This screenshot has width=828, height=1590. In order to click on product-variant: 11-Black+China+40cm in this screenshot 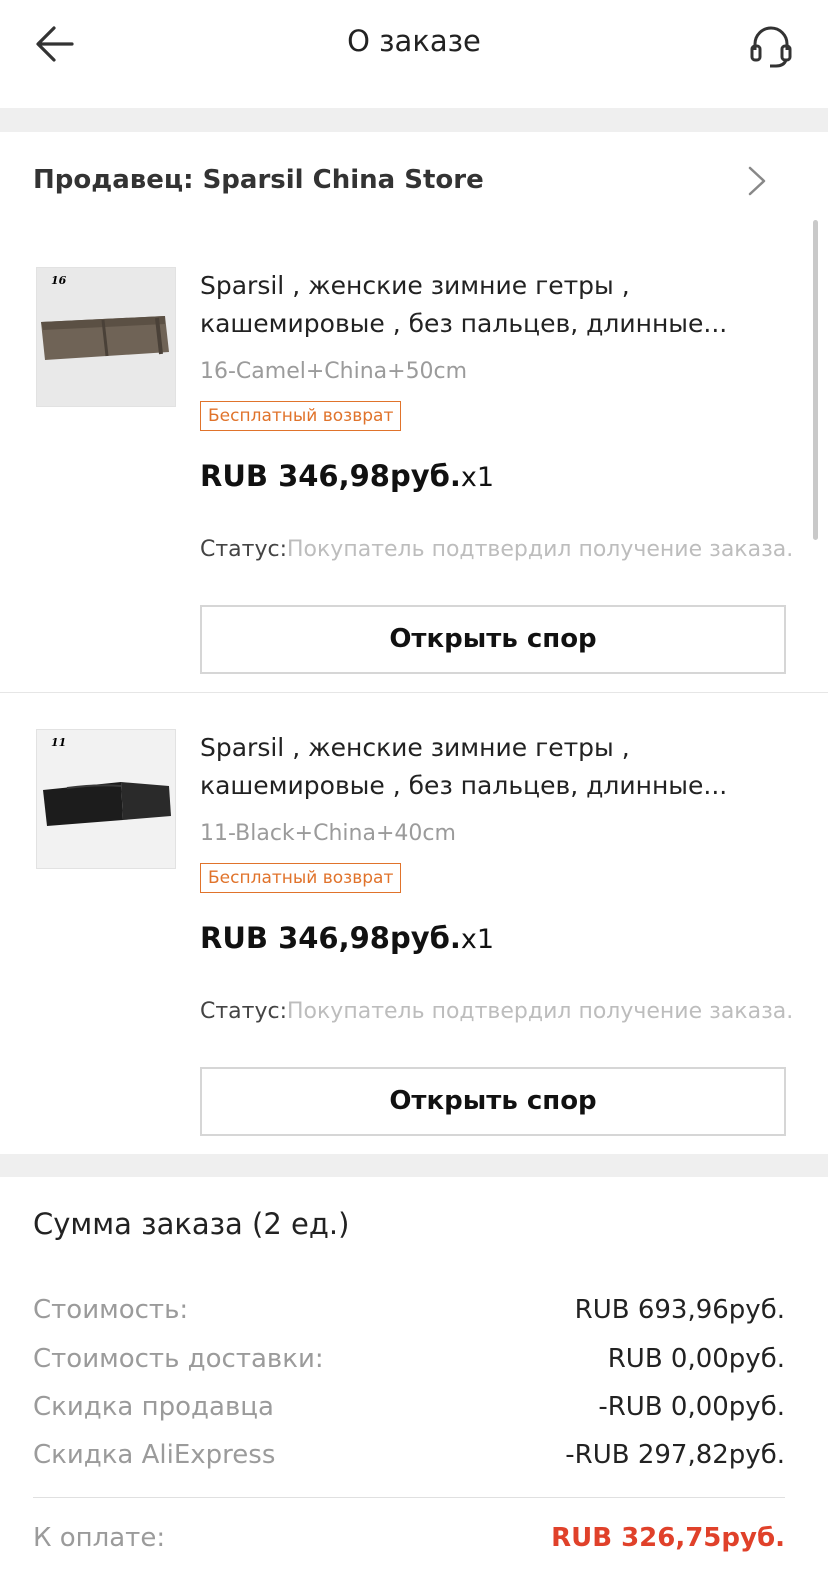, I will do `click(328, 833)`.